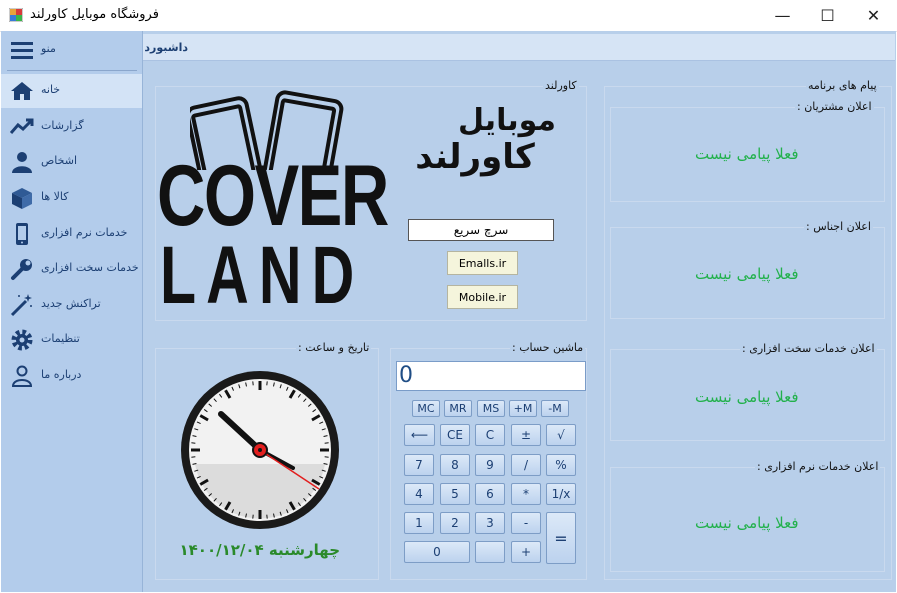  Describe the element at coordinates (519, 47) in the screenshot. I see `page-header: داشبورد` at that location.